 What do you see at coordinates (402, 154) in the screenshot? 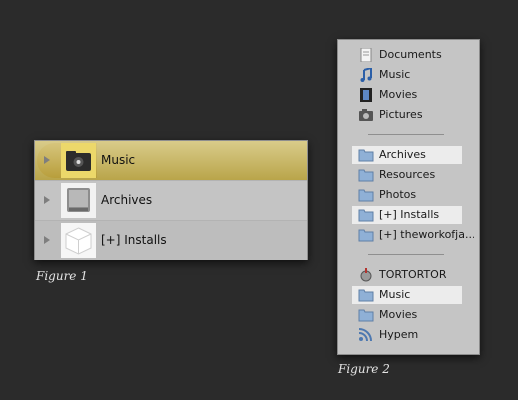
I see `sidebar-item-label: Archives` at bounding box center [402, 154].